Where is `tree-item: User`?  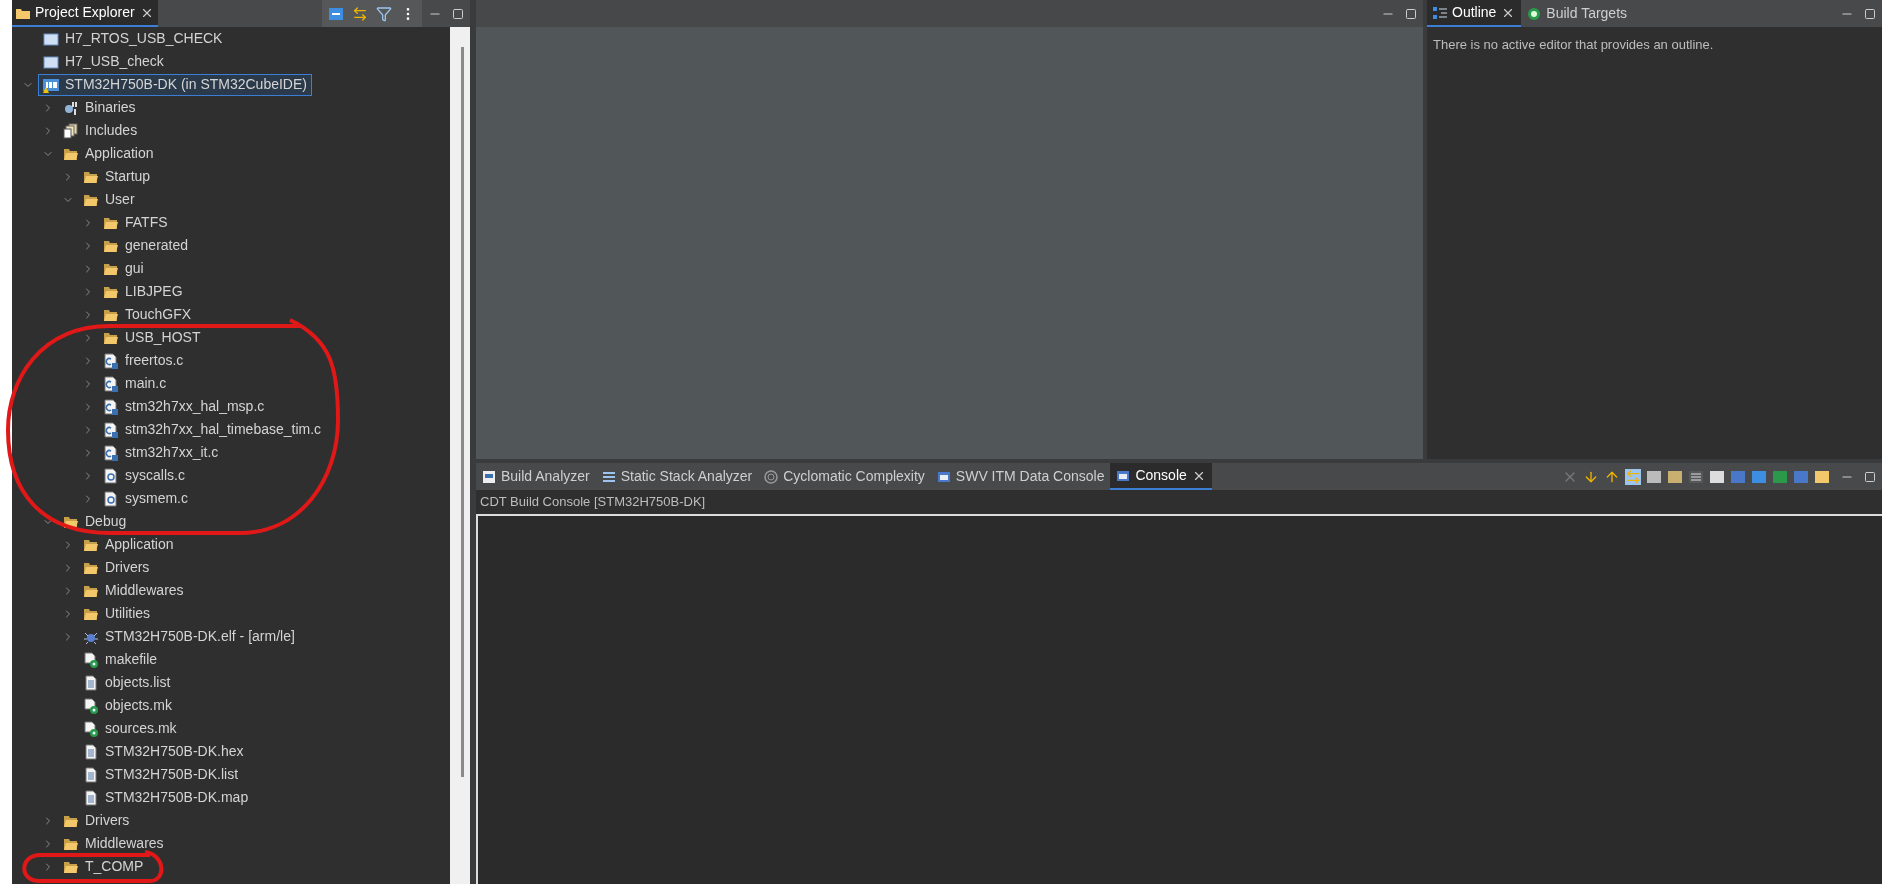 tree-item: User is located at coordinates (109, 199).